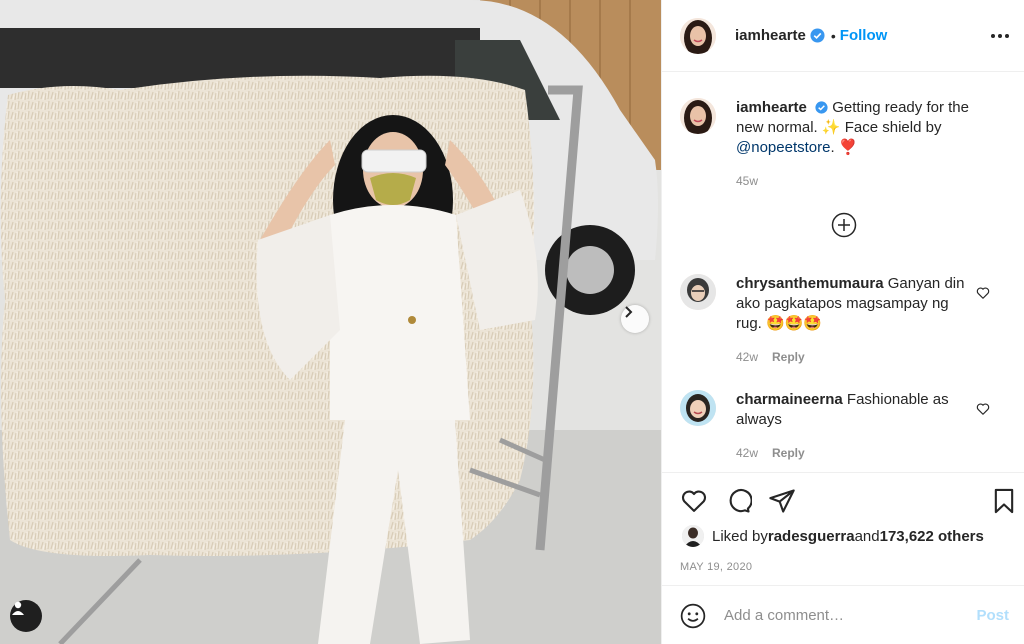 This screenshot has height=644, width=1024. Describe the element at coordinates (831, 127) in the screenshot. I see `sparkles-emoji: ✨` at that location.